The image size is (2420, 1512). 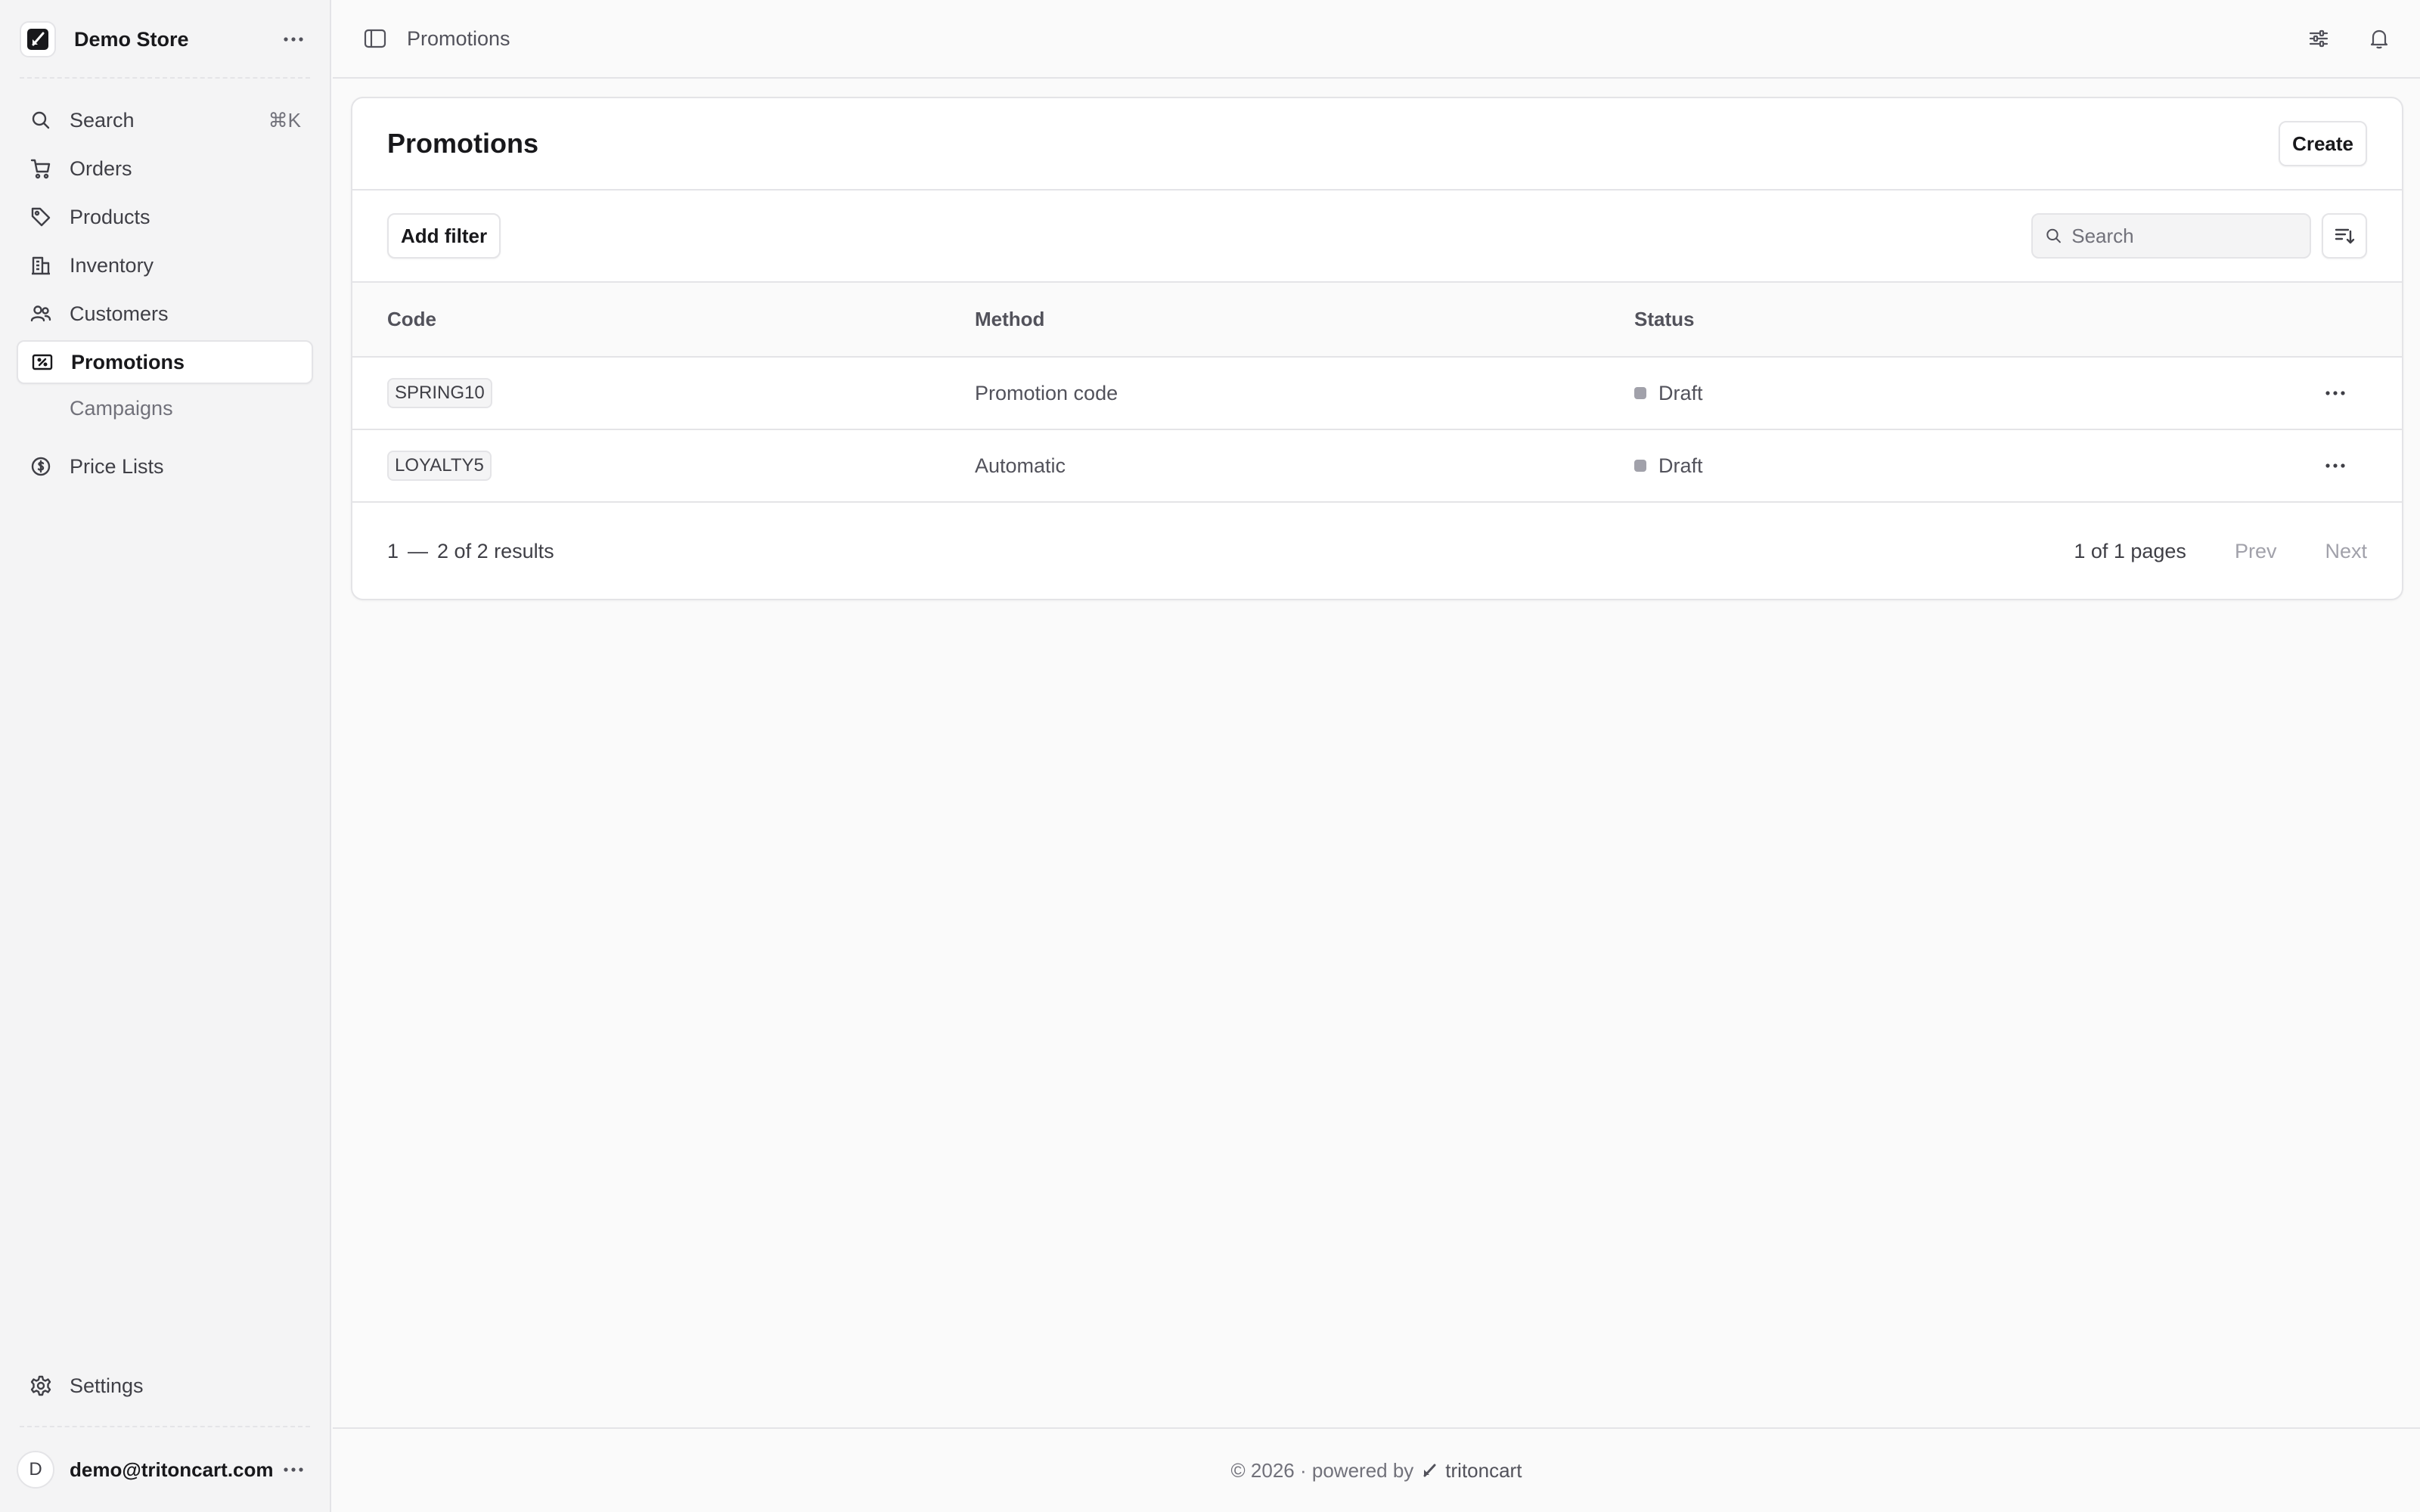 I want to click on users-icon, so click(x=41, y=314).